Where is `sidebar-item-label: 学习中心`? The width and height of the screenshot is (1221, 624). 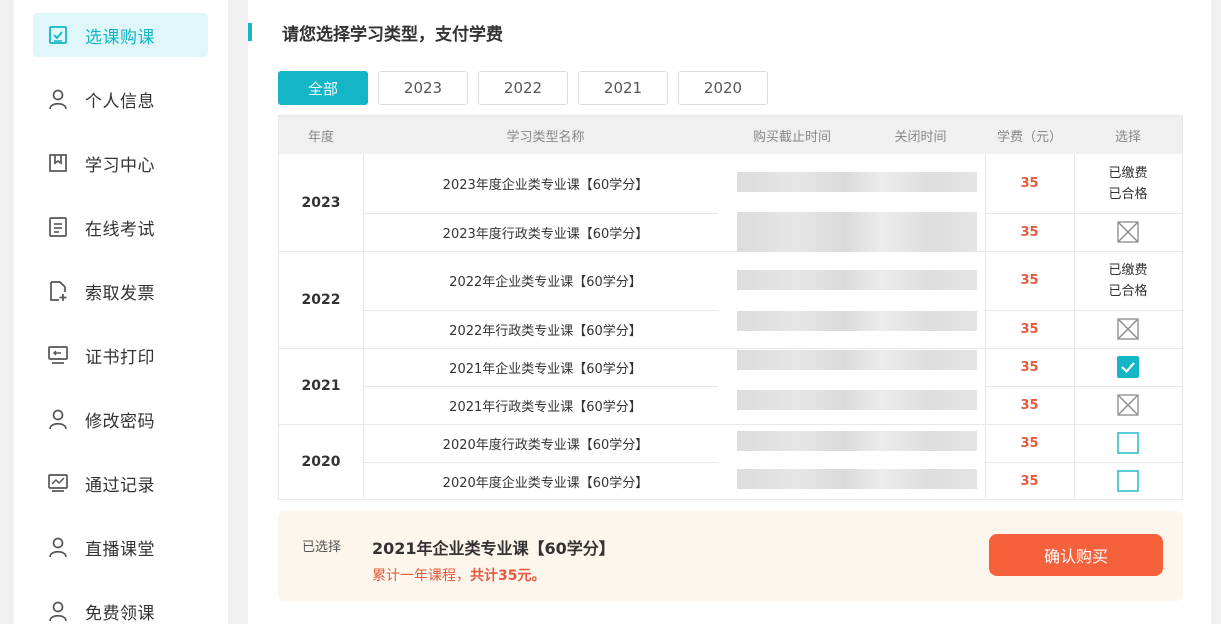
sidebar-item-label: 学习中心 is located at coordinates (120, 165).